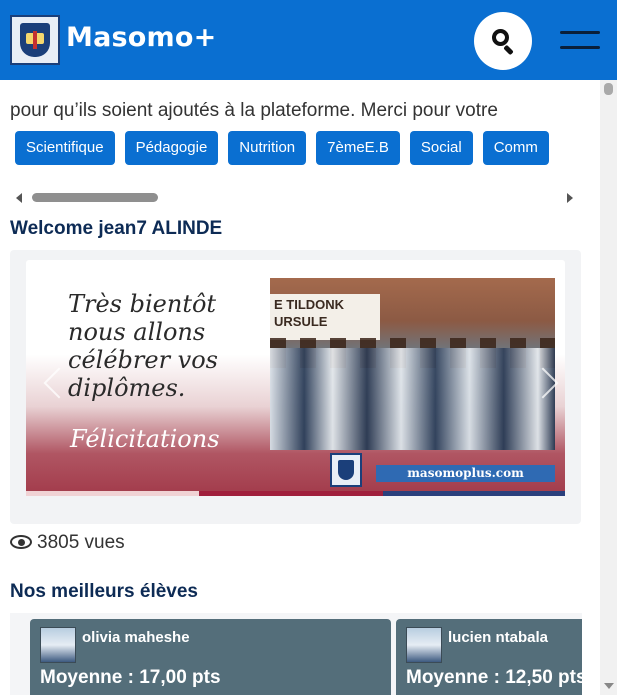 This screenshot has width=617, height=695. What do you see at coordinates (141, 37) in the screenshot?
I see `brand-name: Masomo+` at bounding box center [141, 37].